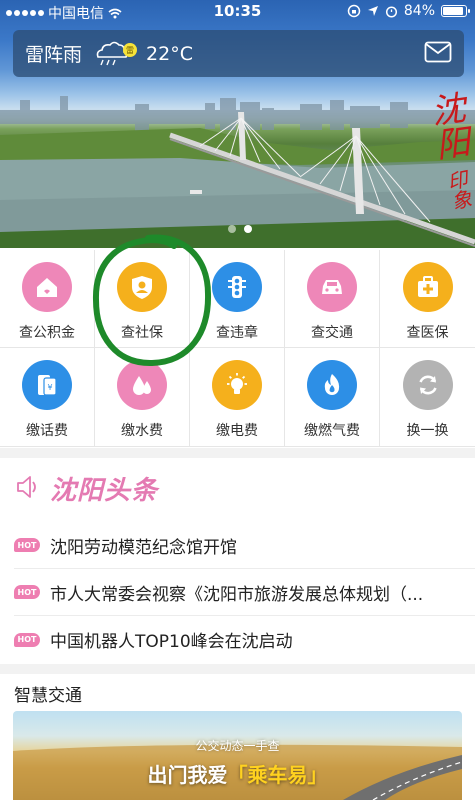 The width and height of the screenshot is (475, 800). I want to click on phone-icon: ¥, so click(47, 385).